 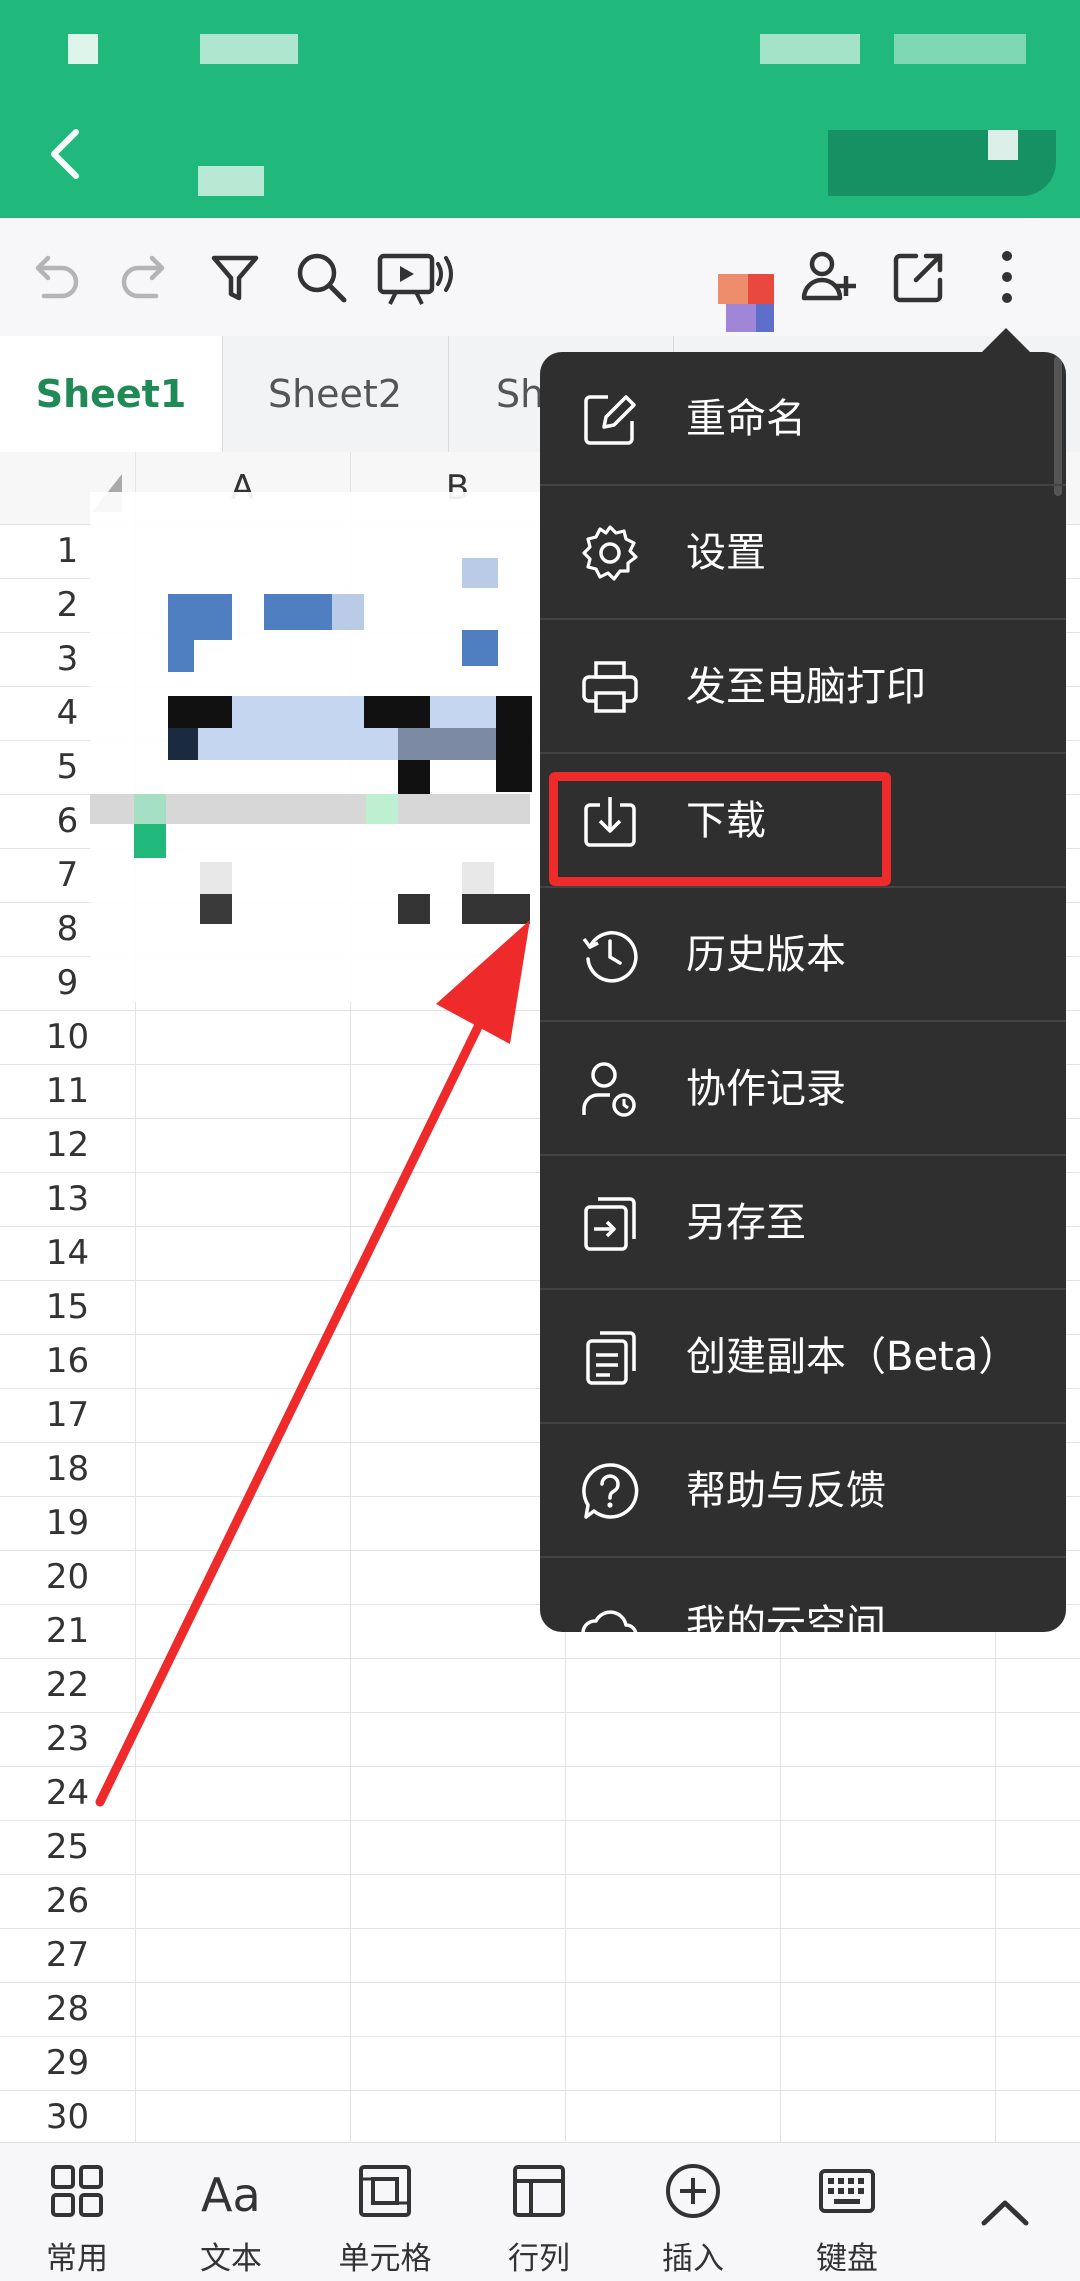 I want to click on undo-button, so click(x=55, y=277).